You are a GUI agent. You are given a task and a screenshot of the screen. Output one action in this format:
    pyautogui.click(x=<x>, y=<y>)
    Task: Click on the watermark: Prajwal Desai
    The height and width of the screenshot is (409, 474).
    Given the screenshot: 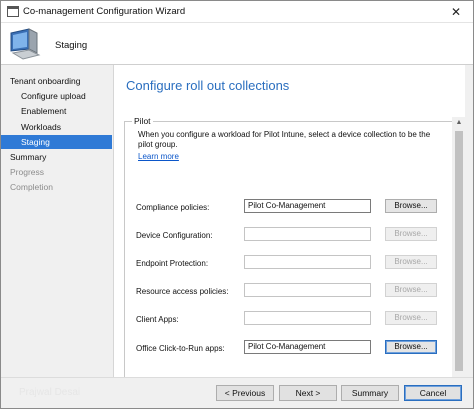 What is the action you would take?
    pyautogui.click(x=50, y=392)
    